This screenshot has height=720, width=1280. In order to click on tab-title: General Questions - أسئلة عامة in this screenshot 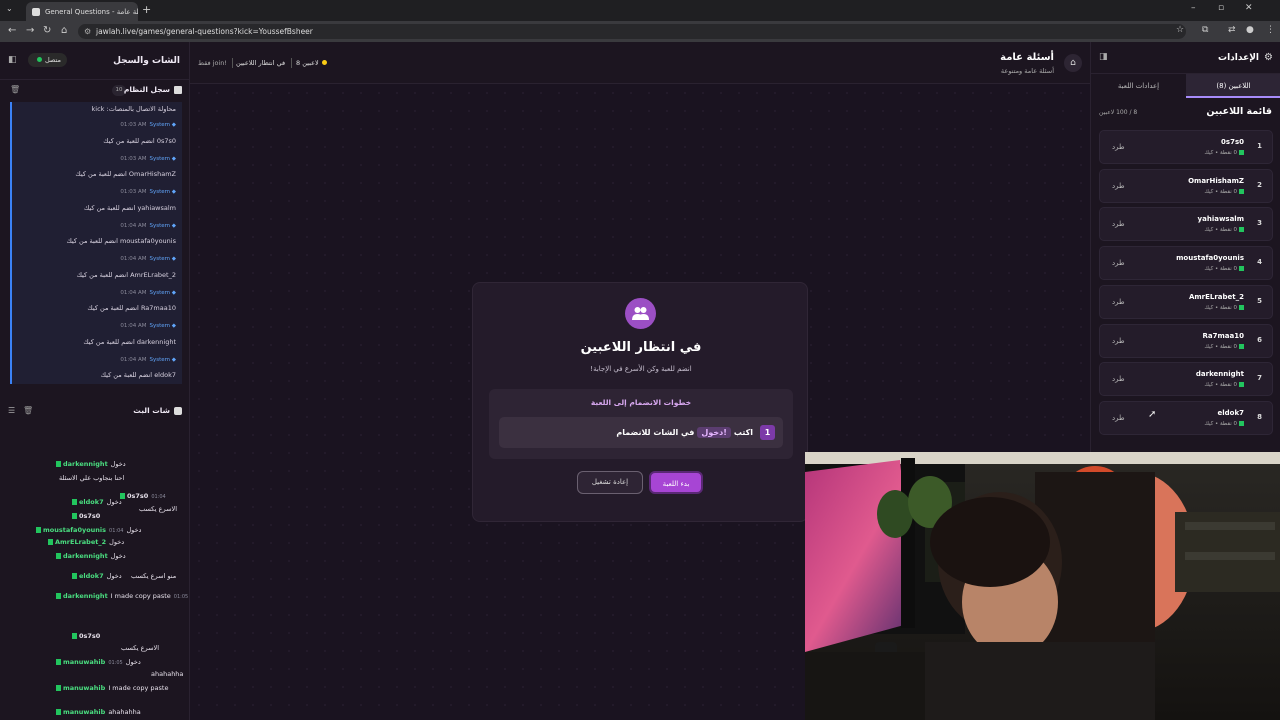, I will do `click(91, 11)`.